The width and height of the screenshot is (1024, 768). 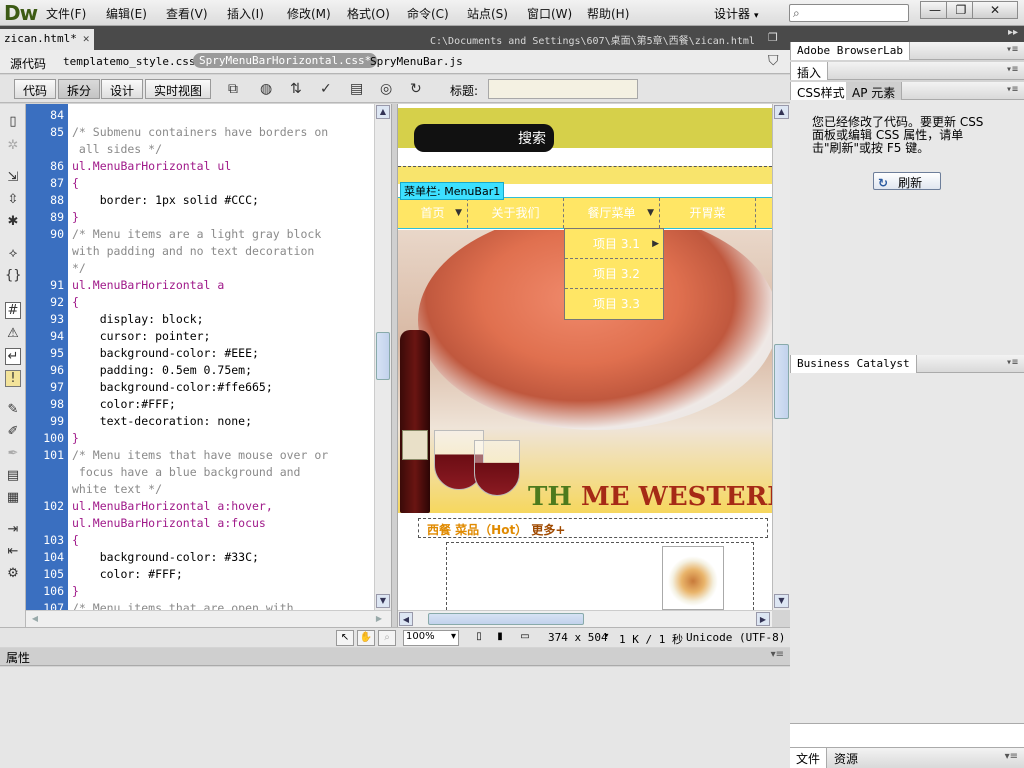 What do you see at coordinates (13, 310) in the screenshot?
I see `line-numbers-icon: #` at bounding box center [13, 310].